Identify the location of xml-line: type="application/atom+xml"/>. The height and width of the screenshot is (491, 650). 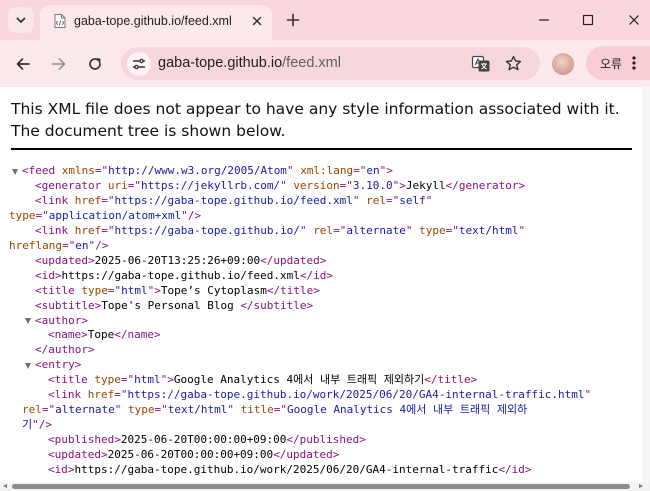
(105, 216).